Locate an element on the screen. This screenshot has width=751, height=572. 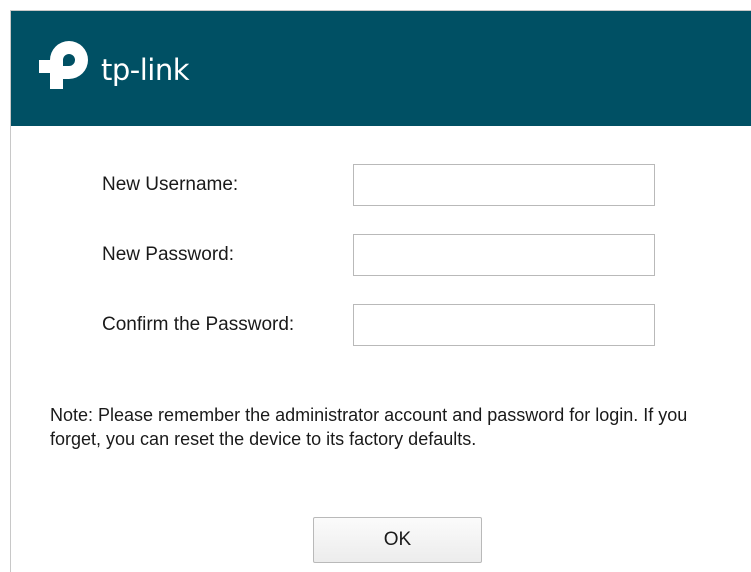
ok-button: OK is located at coordinates (397, 540).